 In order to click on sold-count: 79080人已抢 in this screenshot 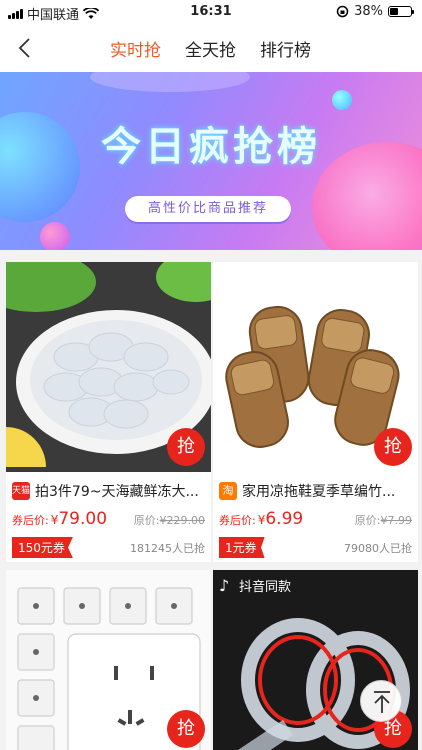, I will do `click(378, 548)`.